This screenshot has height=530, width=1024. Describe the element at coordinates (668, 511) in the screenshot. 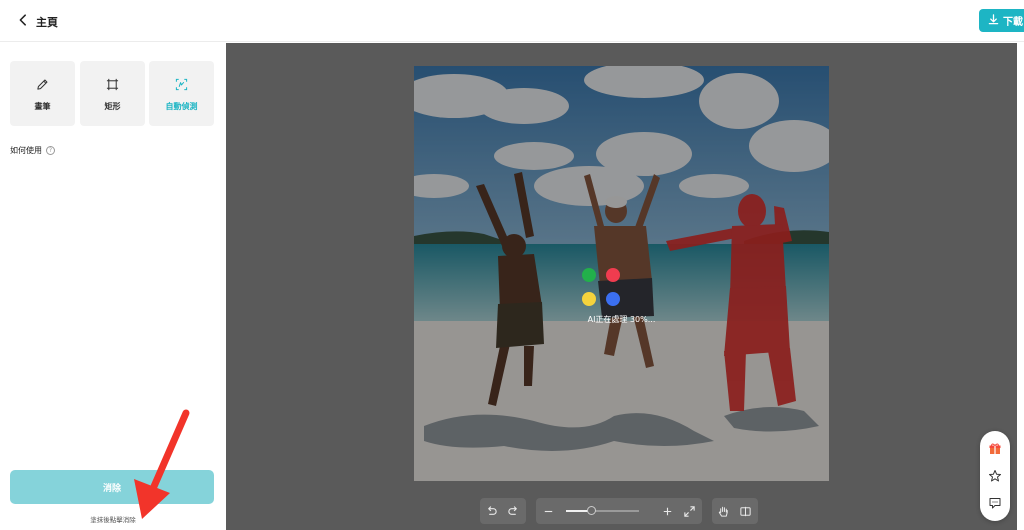

I see `zoom-in-icon` at that location.